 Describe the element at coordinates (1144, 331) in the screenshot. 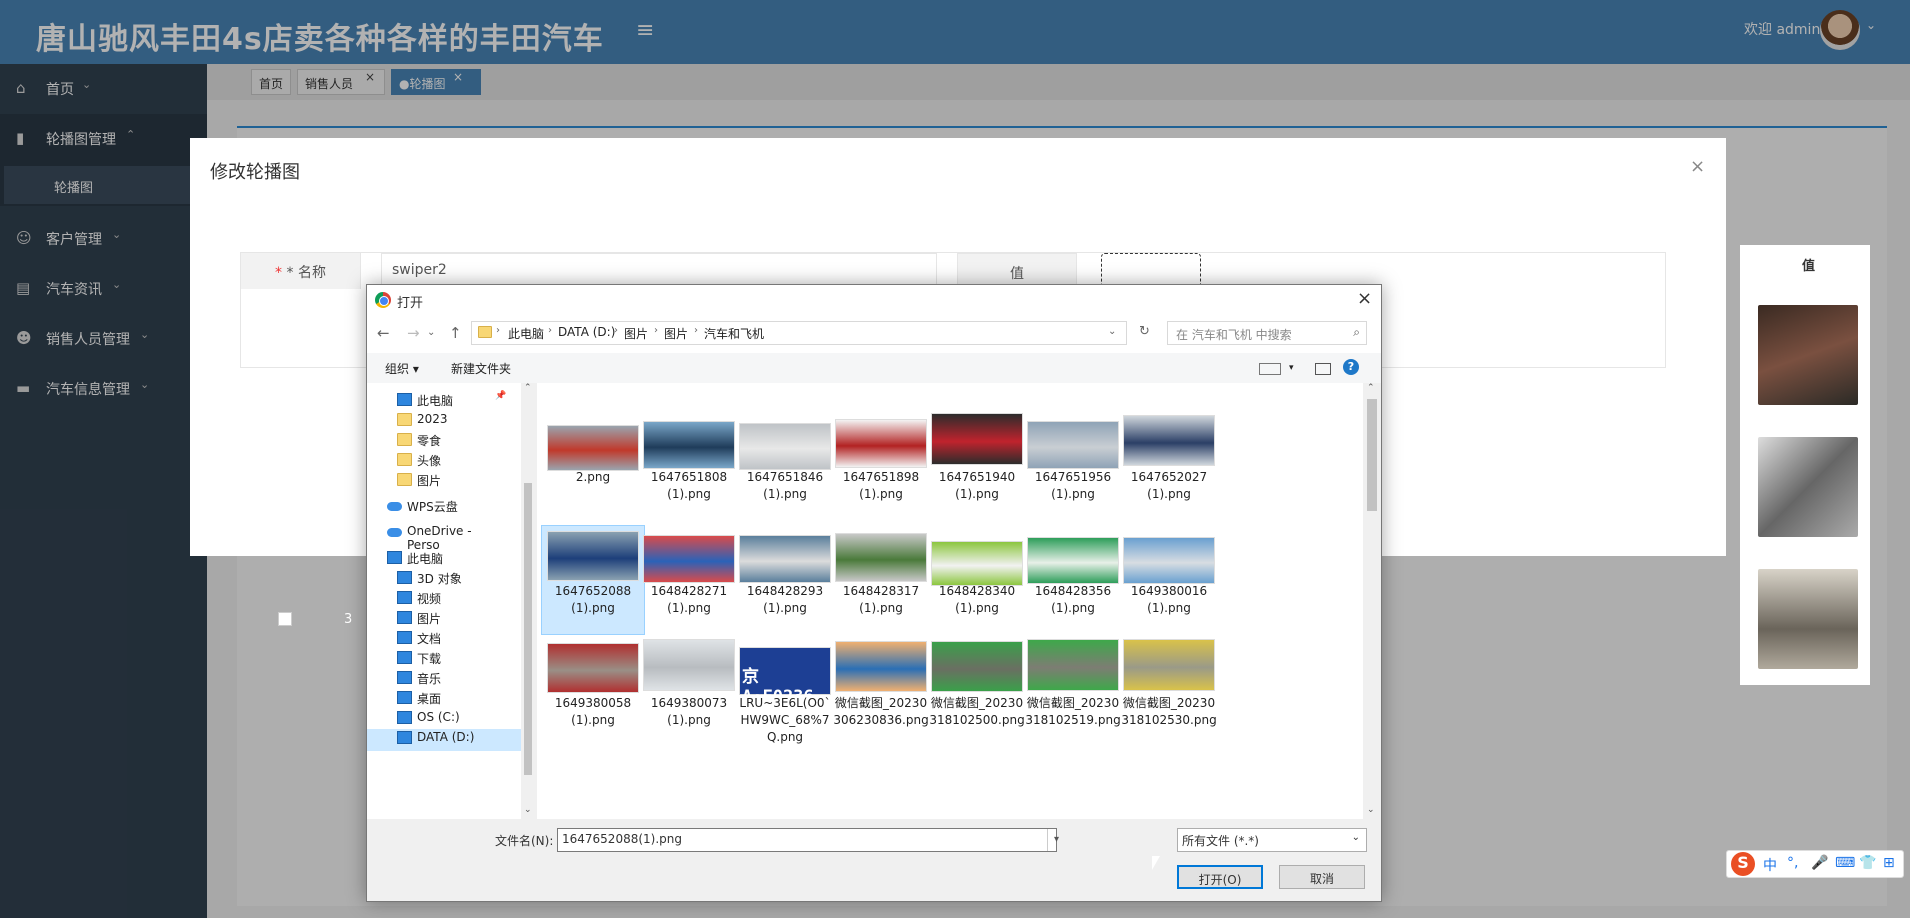

I see `refresh-icon: ↻` at that location.